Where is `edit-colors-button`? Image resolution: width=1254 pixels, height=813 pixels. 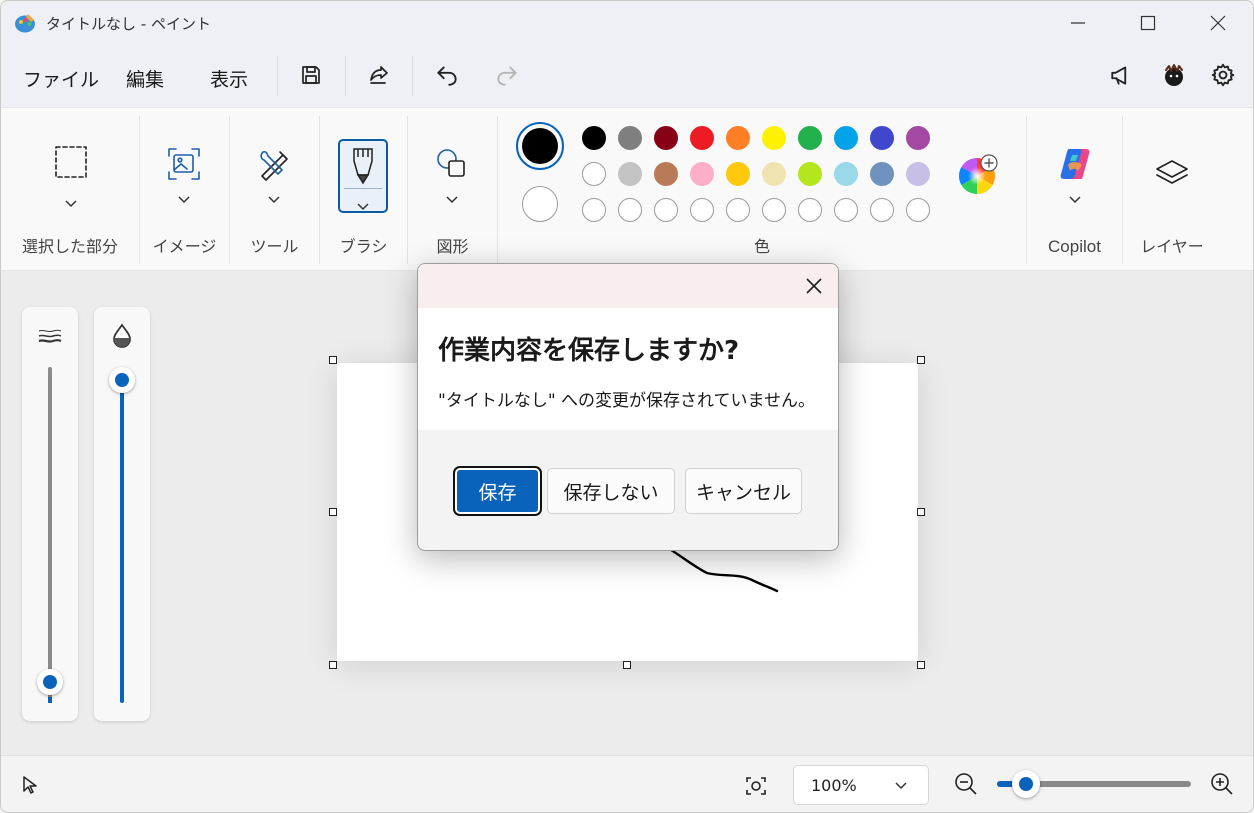 edit-colors-button is located at coordinates (978, 176).